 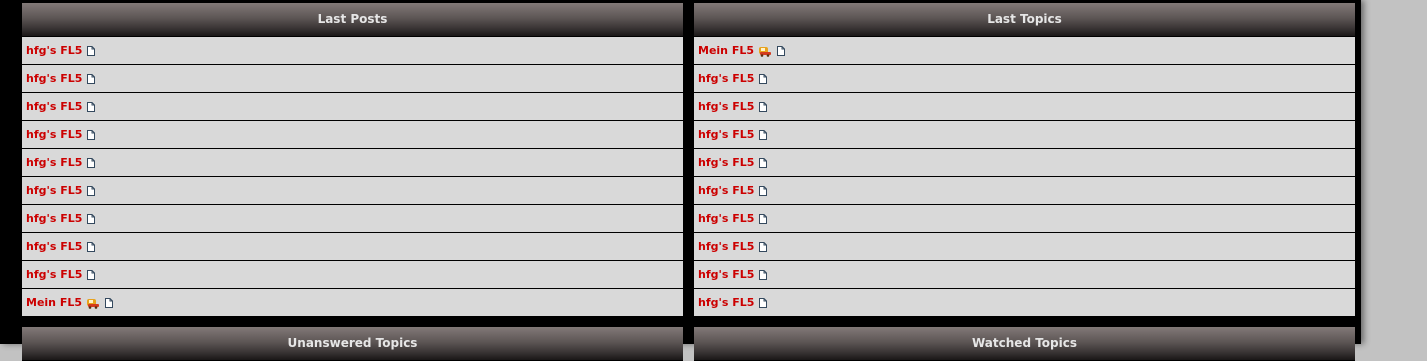 I want to click on unanswered-topics-header: Unanswered Topics, so click(x=352, y=344).